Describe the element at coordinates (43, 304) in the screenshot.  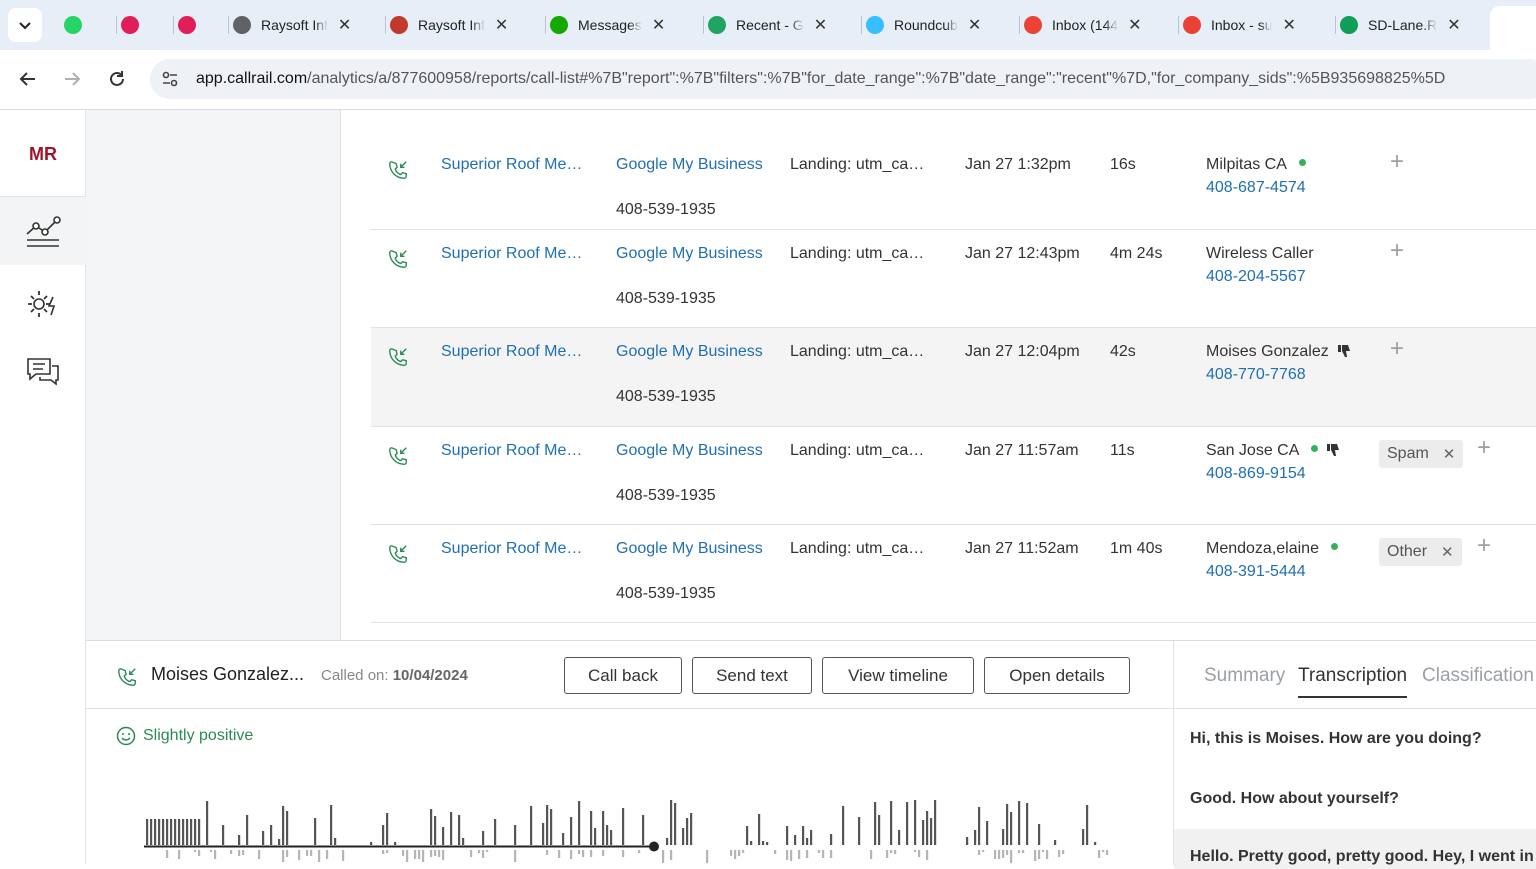
I see `nav-settings` at that location.